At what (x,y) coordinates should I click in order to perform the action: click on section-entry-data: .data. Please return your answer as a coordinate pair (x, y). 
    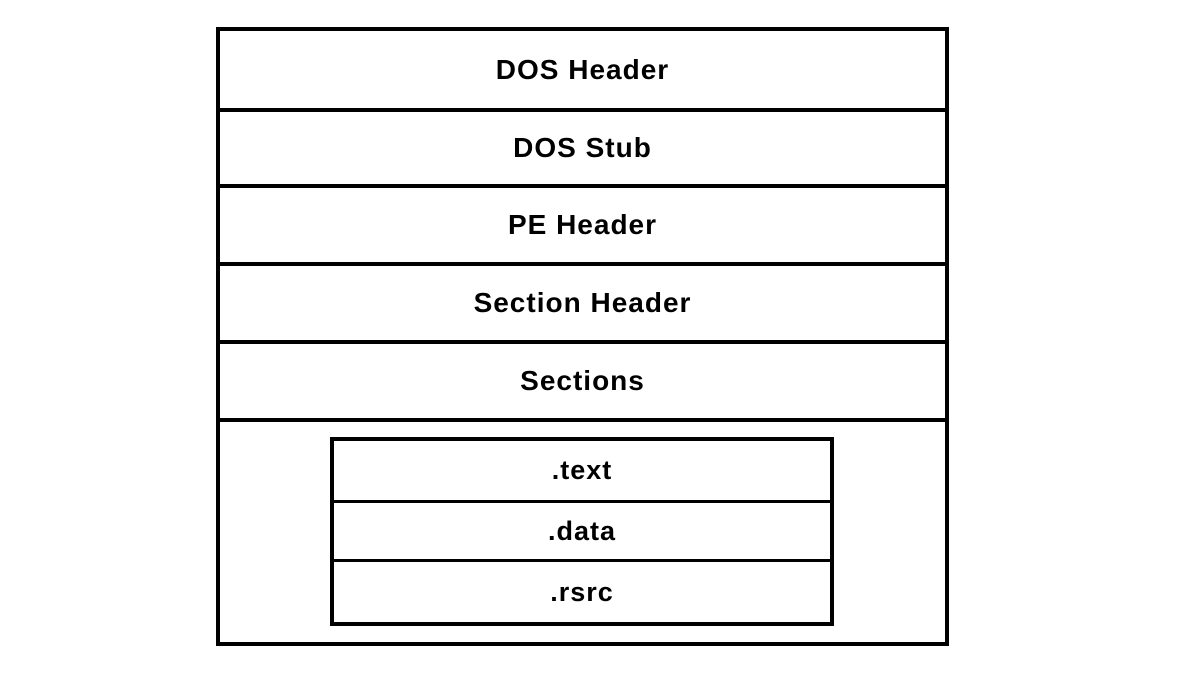
    Looking at the image, I should click on (582, 532).